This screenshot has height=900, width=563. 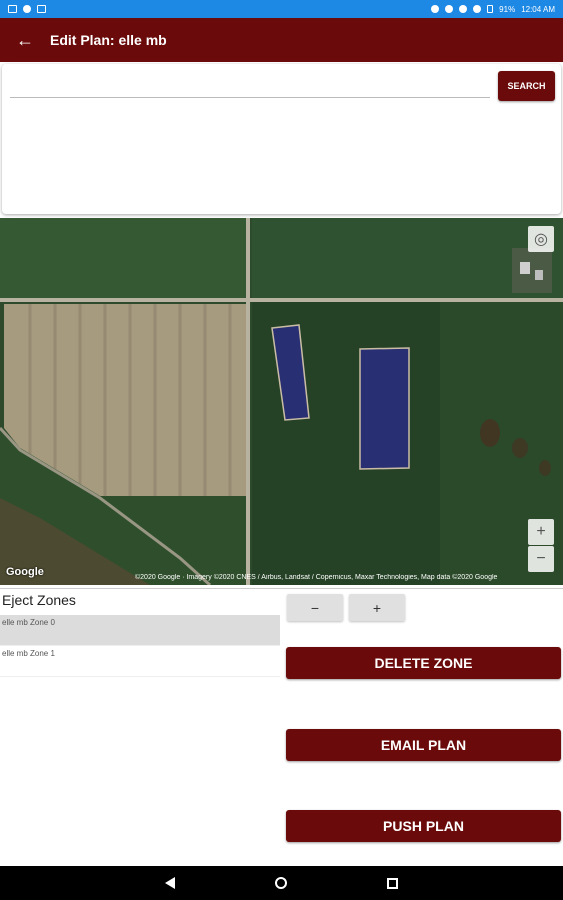 What do you see at coordinates (423, 745) in the screenshot?
I see `email-plan-button: EMAIL PLAN` at bounding box center [423, 745].